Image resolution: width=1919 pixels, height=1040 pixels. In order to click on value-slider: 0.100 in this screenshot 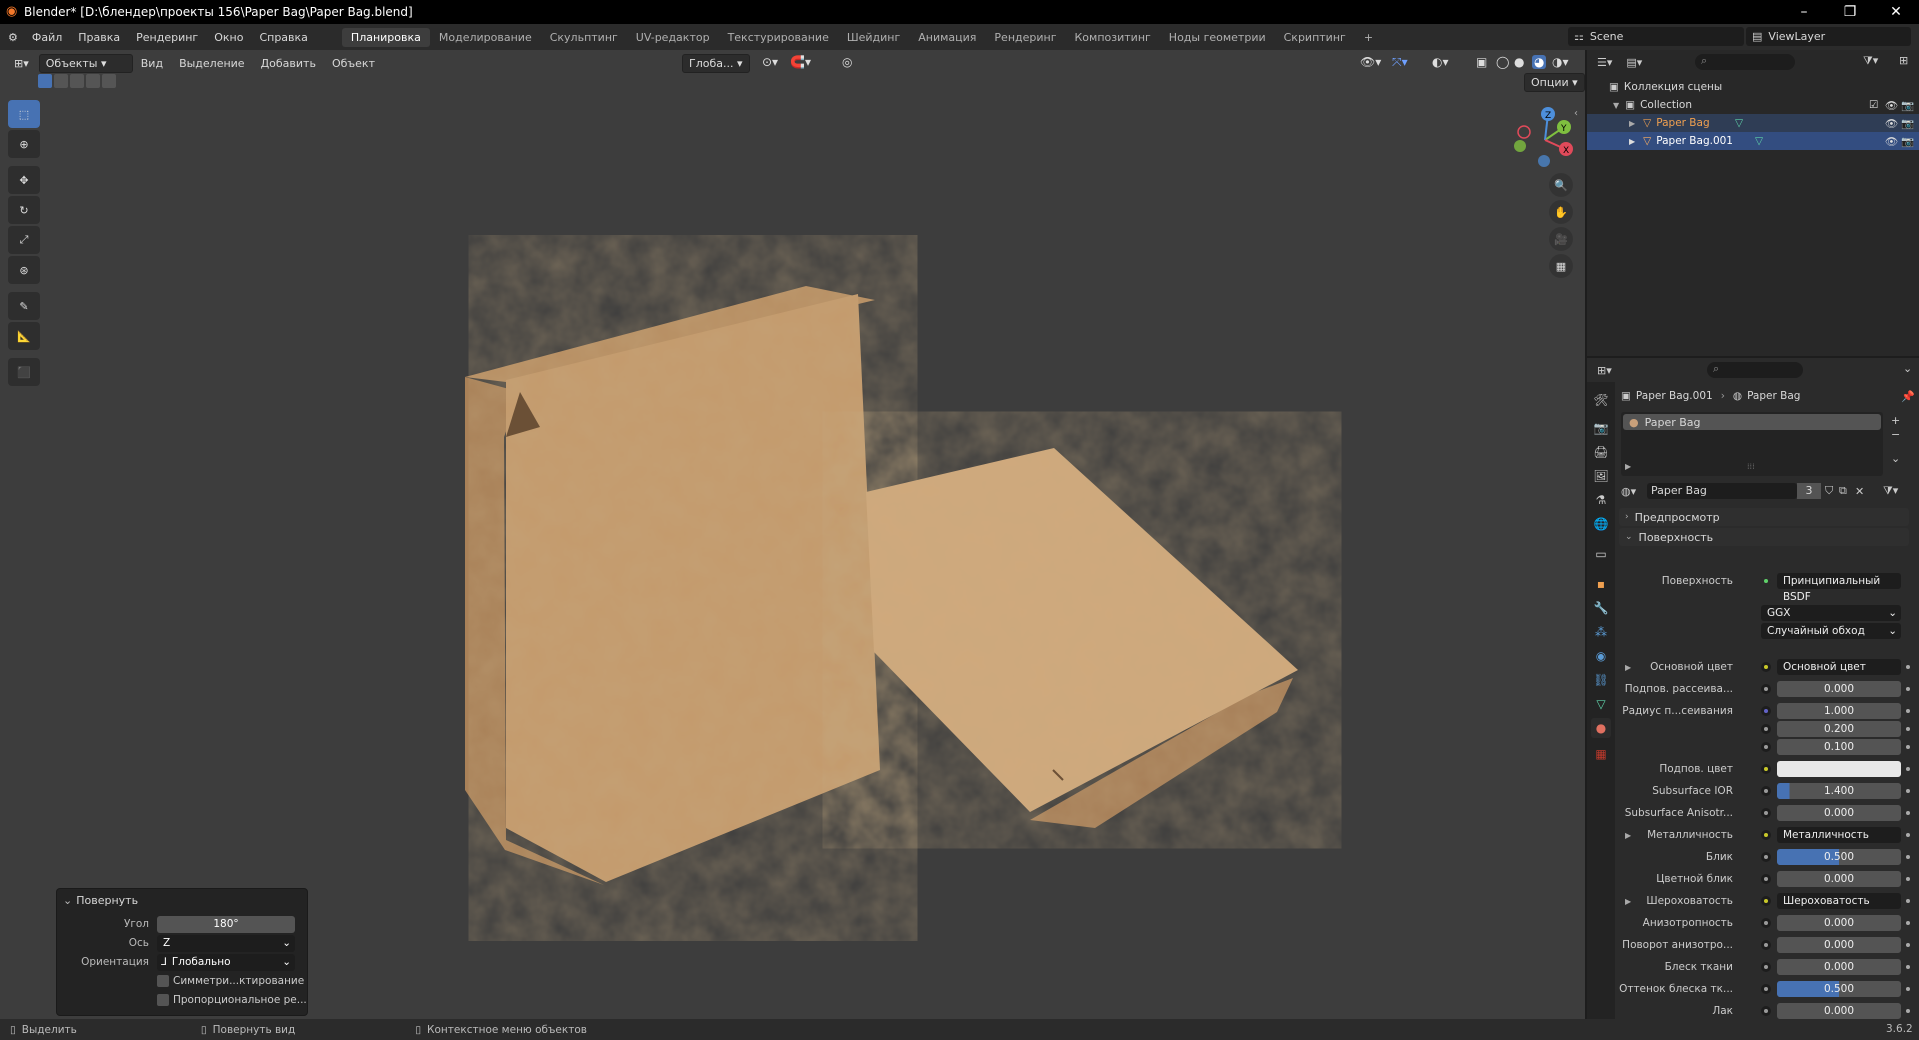, I will do `click(1839, 747)`.